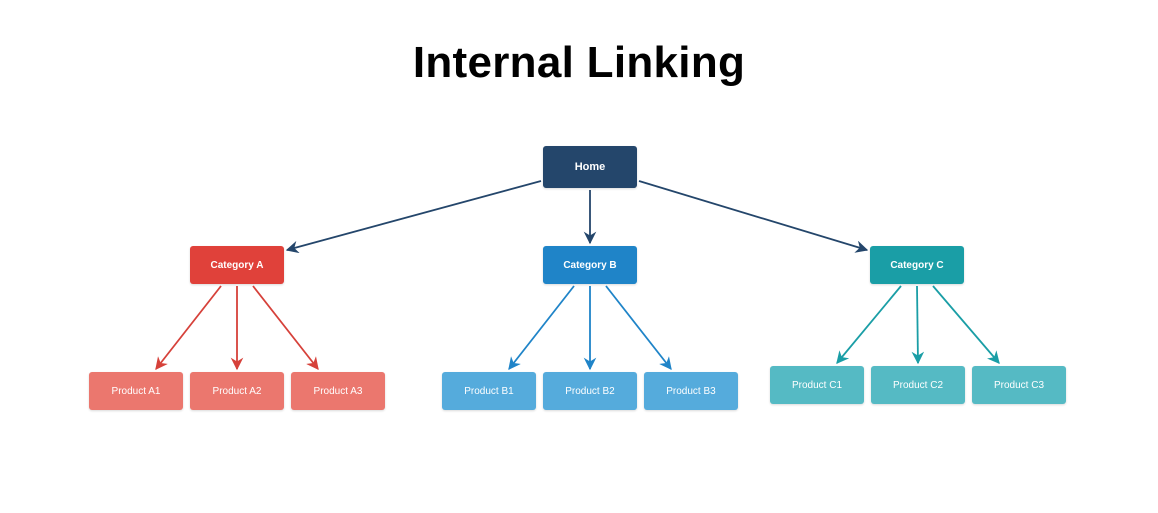  Describe the element at coordinates (338, 391) in the screenshot. I see `product-a3-node: Product A3` at that location.